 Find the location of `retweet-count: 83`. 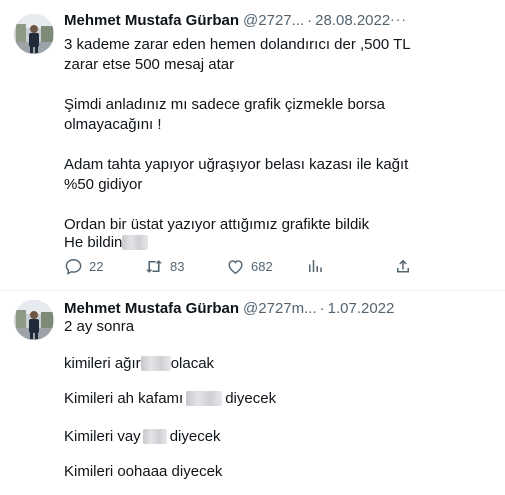

retweet-count: 83 is located at coordinates (177, 266).